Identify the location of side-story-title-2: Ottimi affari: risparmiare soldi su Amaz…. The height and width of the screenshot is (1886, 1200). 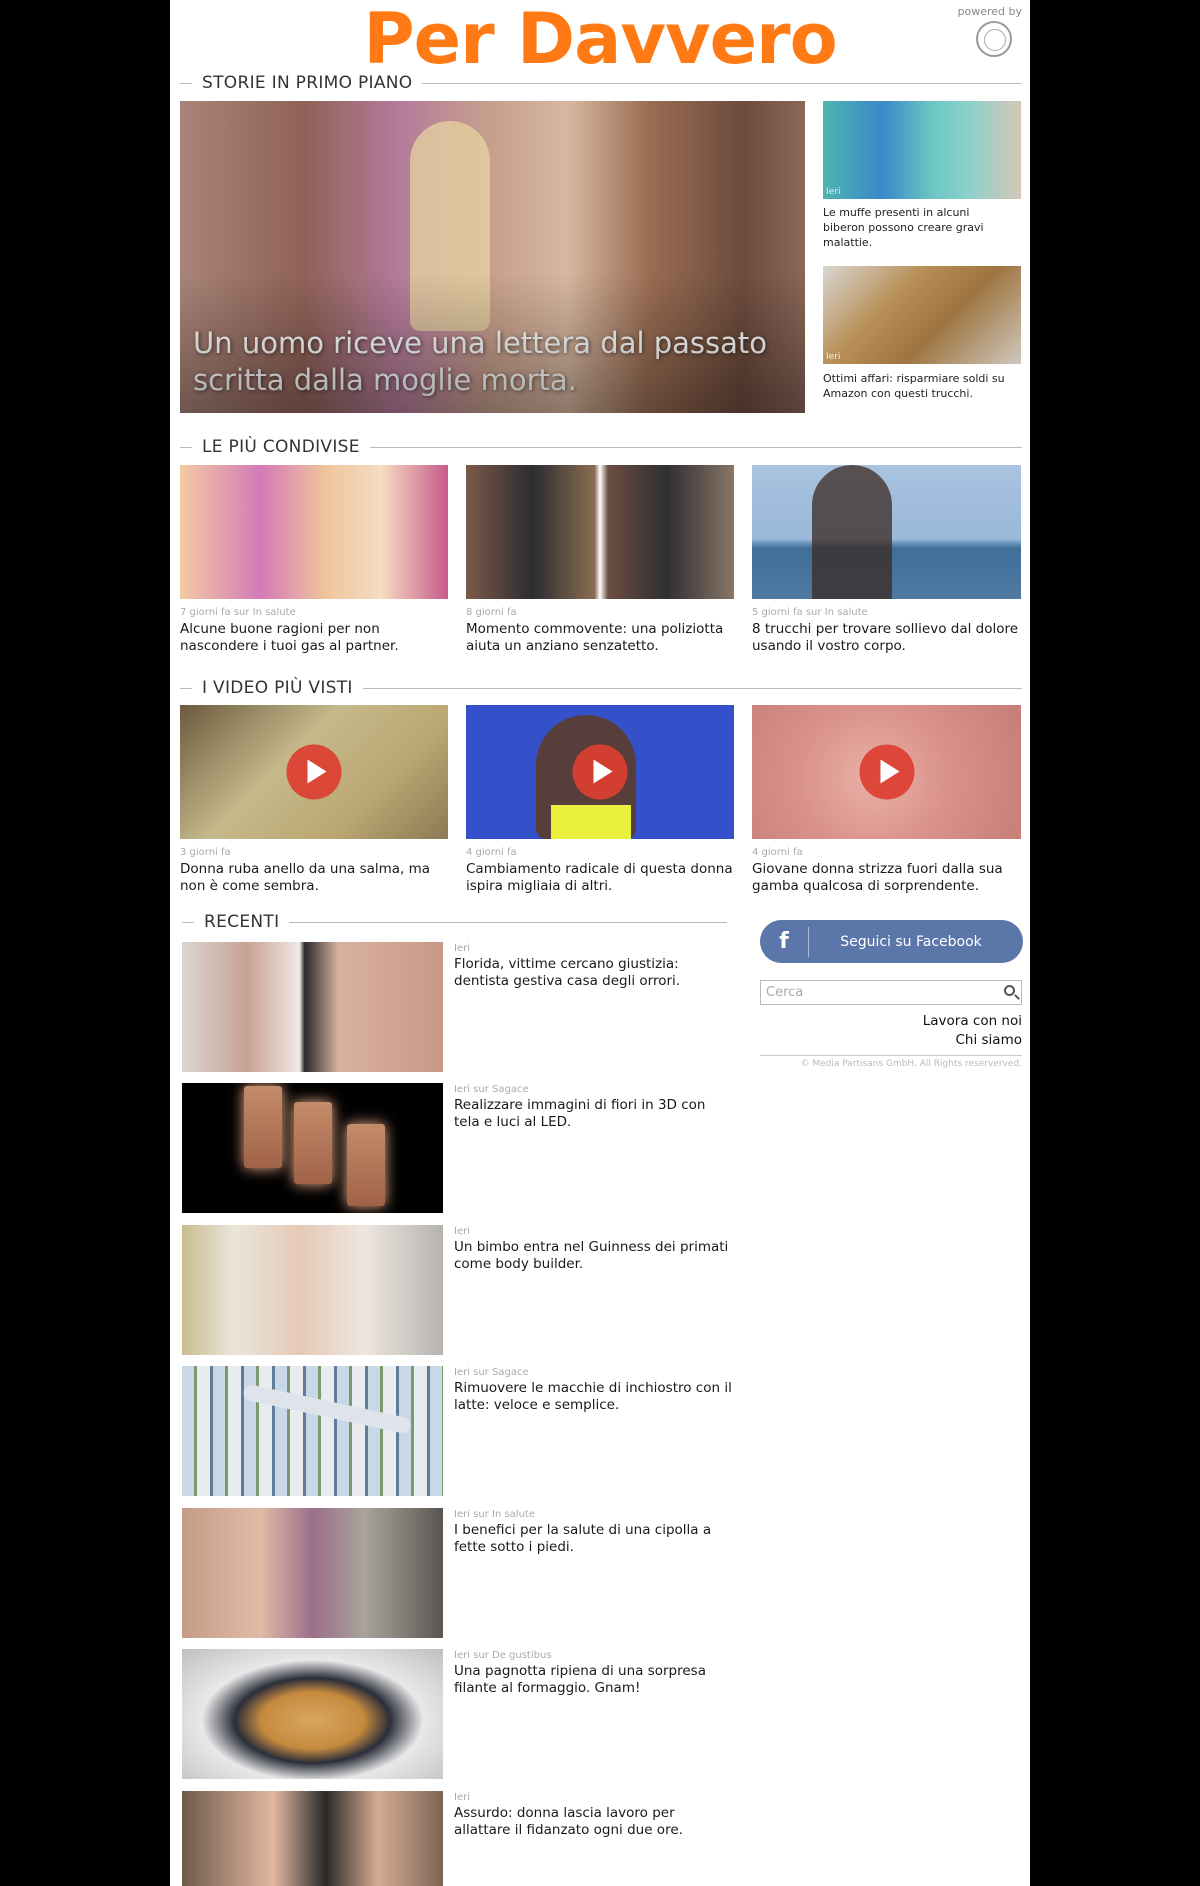
(918, 386).